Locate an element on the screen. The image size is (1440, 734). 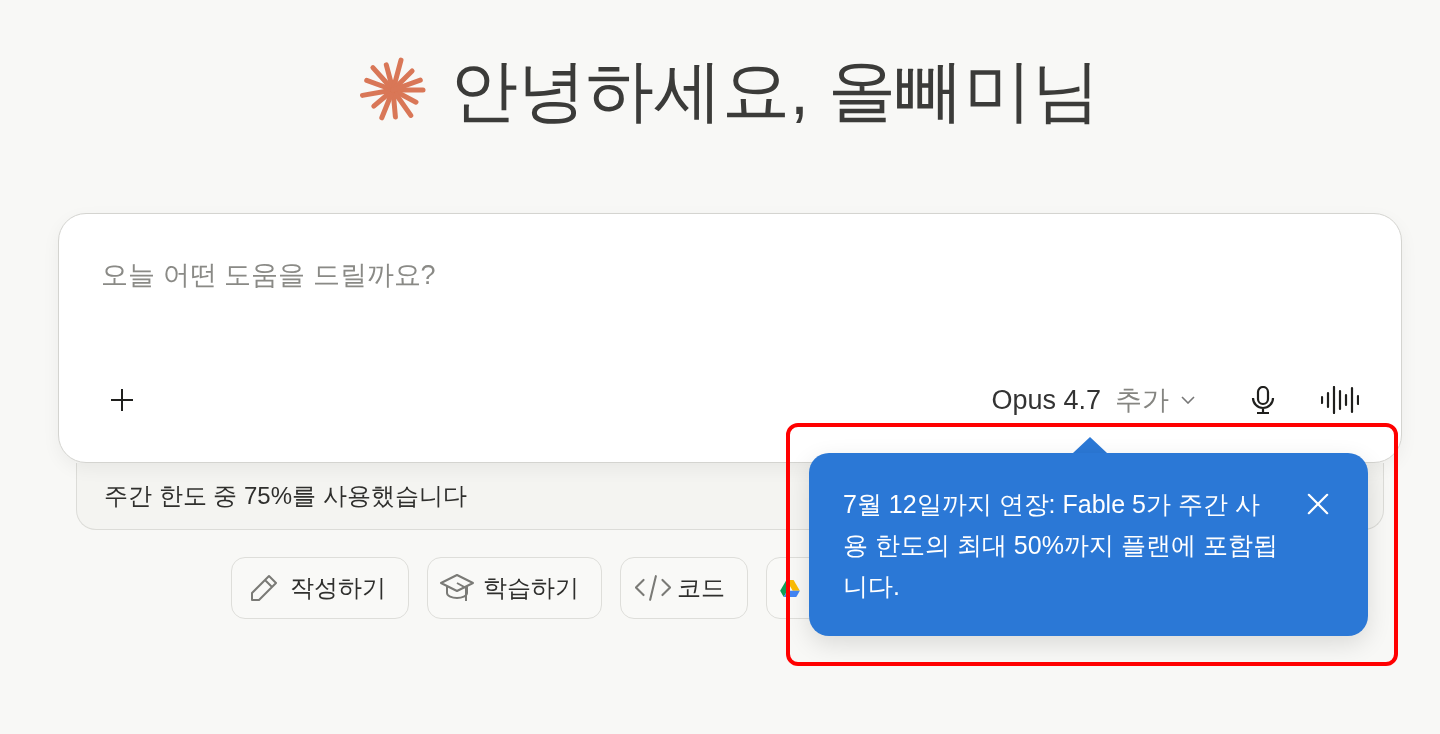
code-chip: 코드 is located at coordinates (684, 588).